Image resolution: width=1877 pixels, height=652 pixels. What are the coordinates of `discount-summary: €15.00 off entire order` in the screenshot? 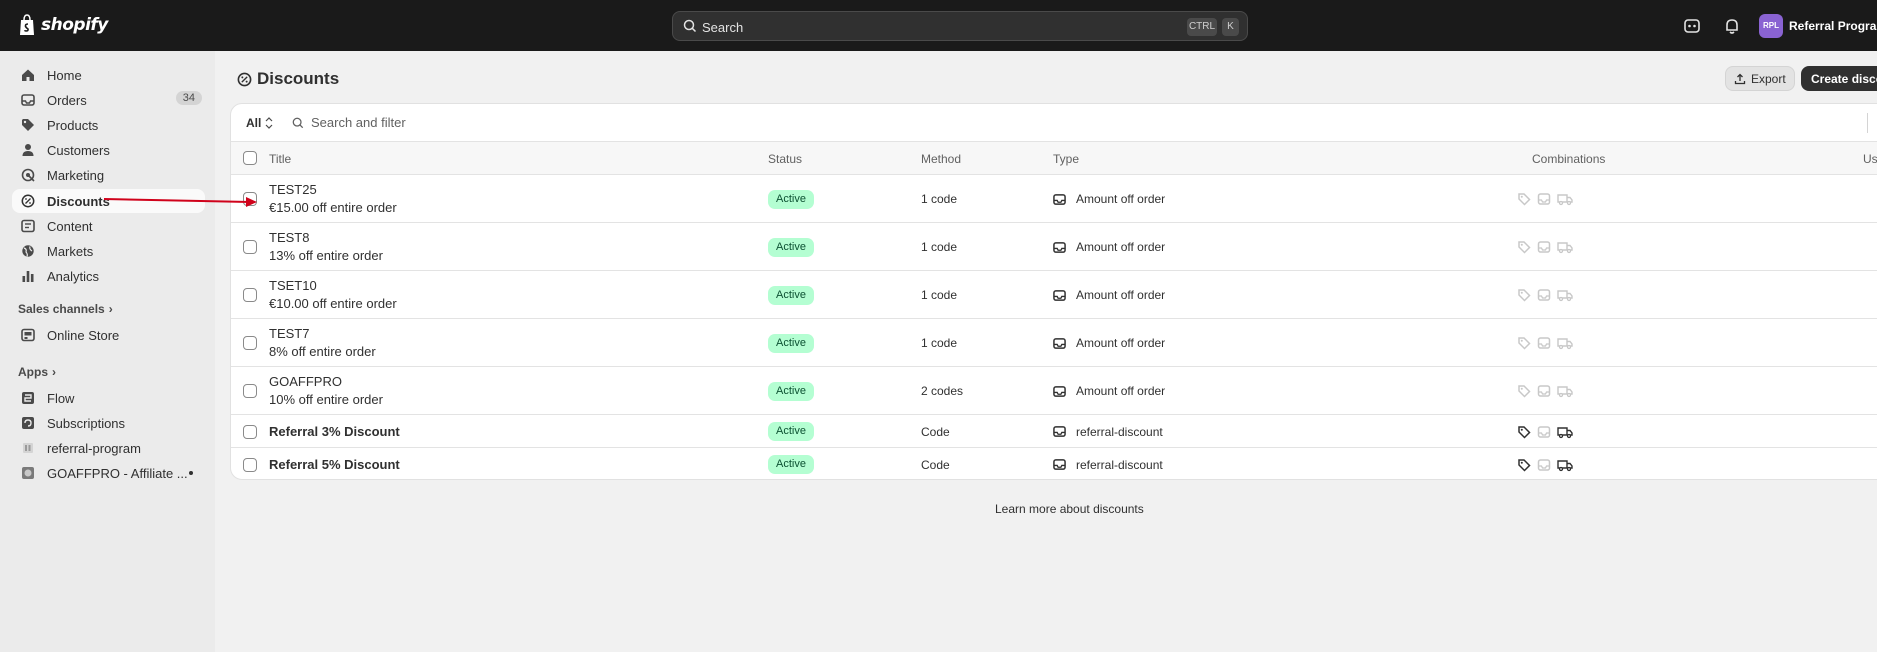 It's located at (333, 207).